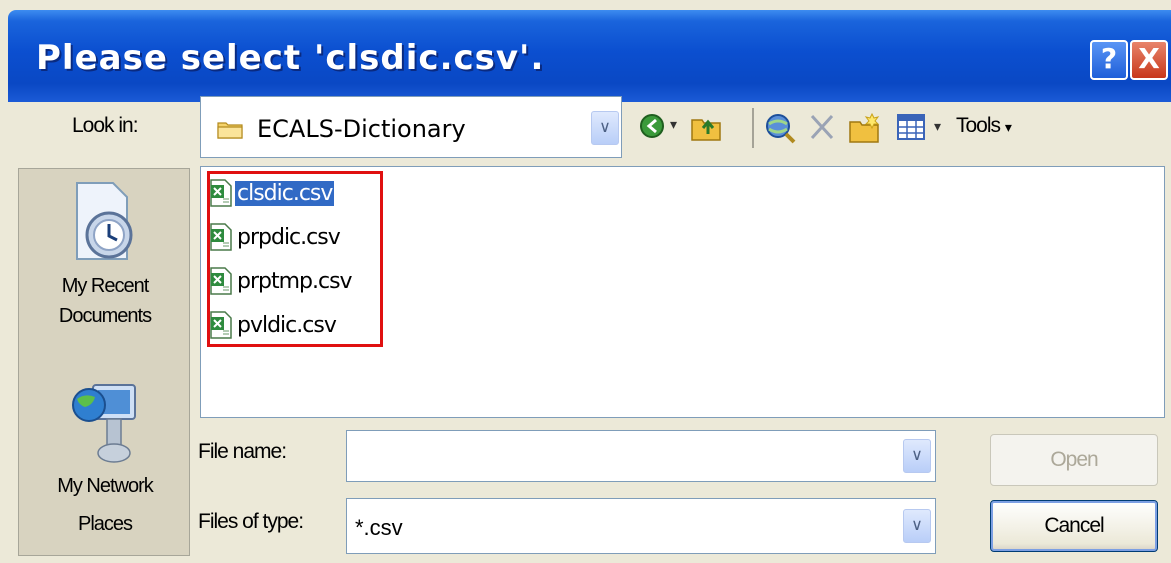 Image resolution: width=1171 pixels, height=563 pixels. I want to click on views-dropdown-icon: ▾, so click(937, 126).